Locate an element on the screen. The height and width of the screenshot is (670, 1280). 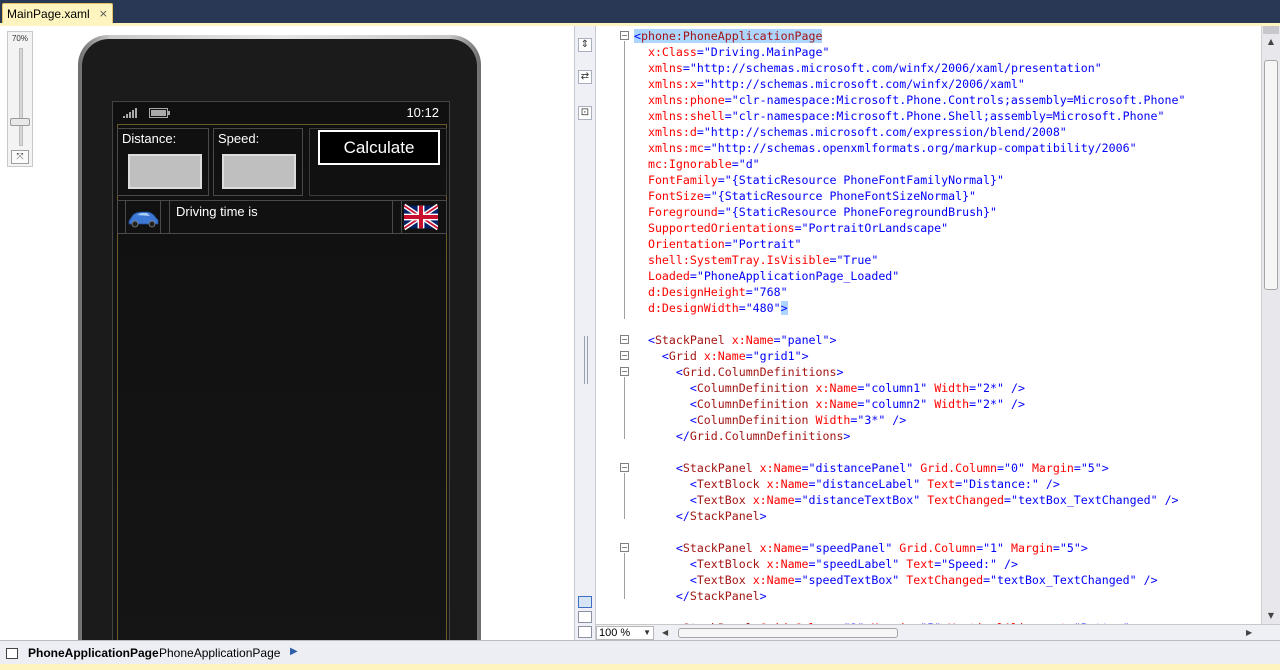
zoom-track is located at coordinates (21, 97).